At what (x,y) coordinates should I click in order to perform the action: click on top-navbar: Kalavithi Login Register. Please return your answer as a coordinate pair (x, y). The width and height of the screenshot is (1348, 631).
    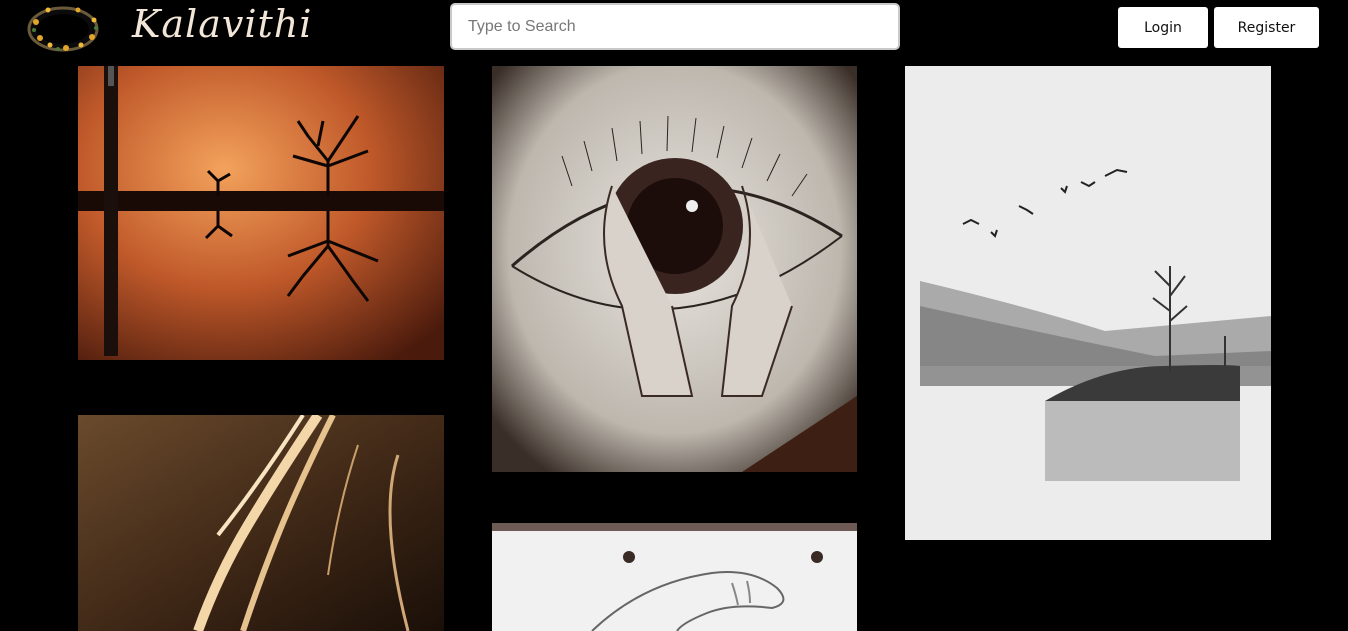
    Looking at the image, I should click on (674, 30).